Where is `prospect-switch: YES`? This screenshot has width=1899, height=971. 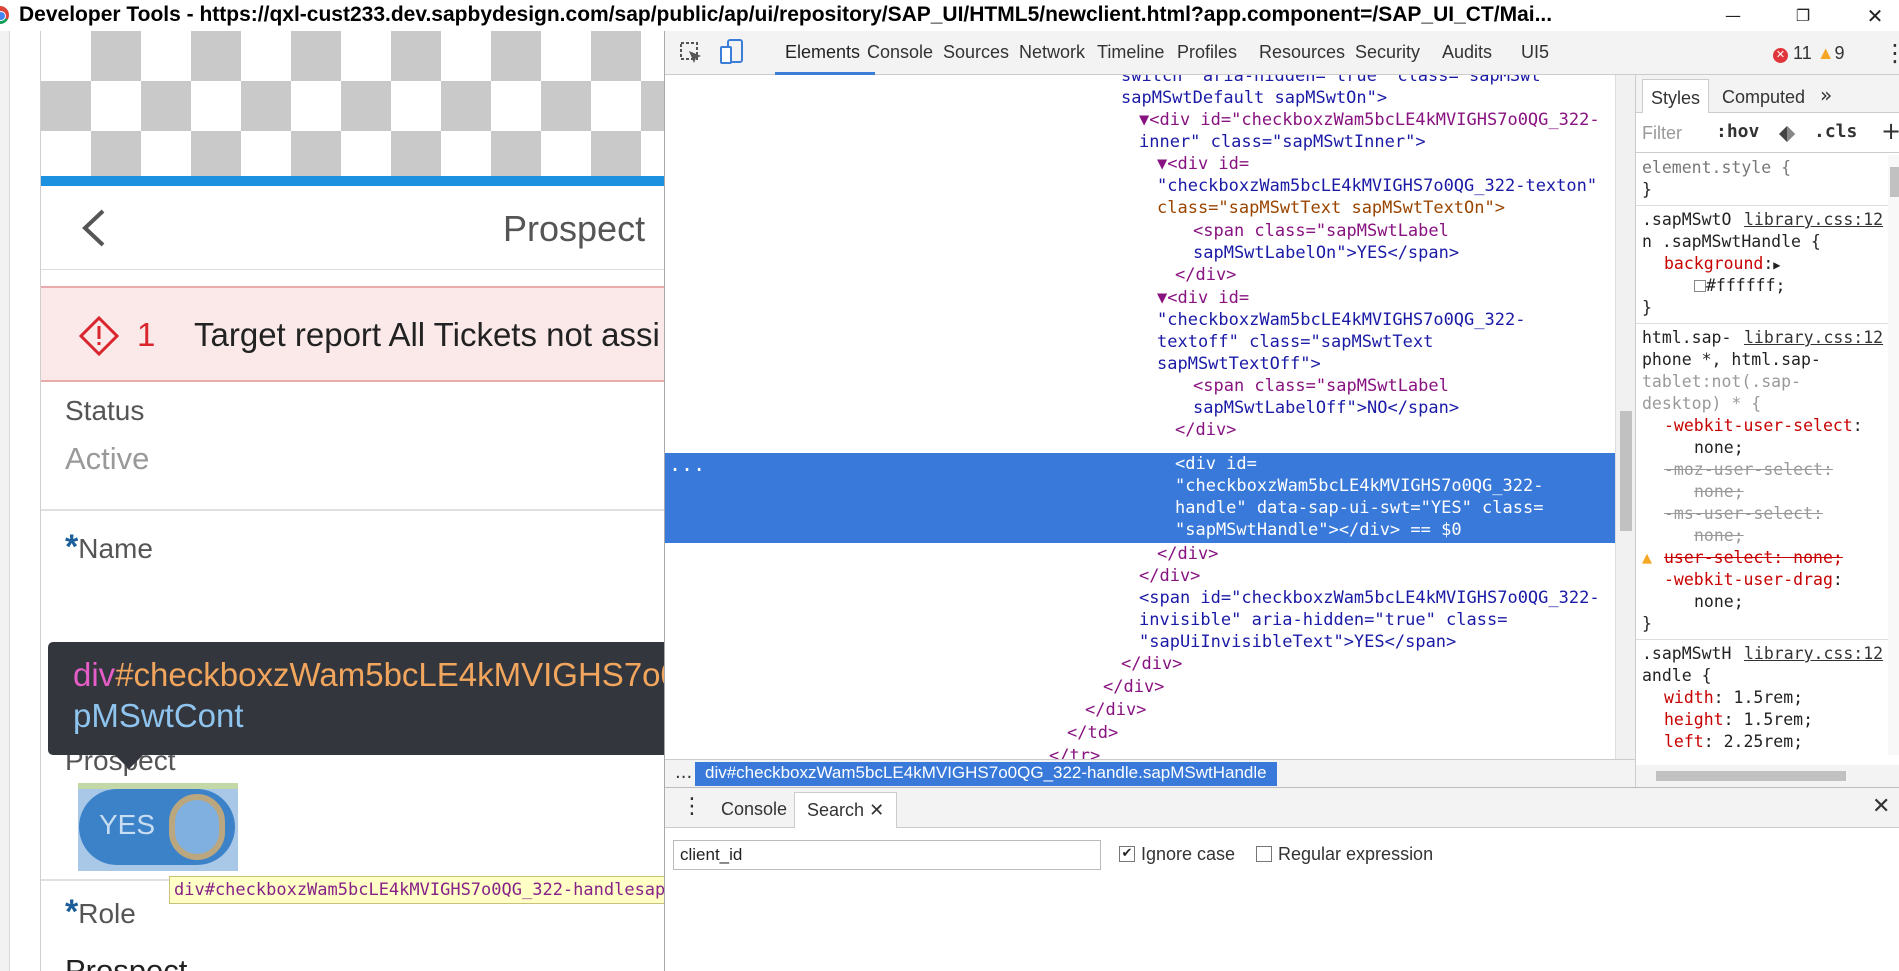
prospect-switch: YES is located at coordinates (157, 827).